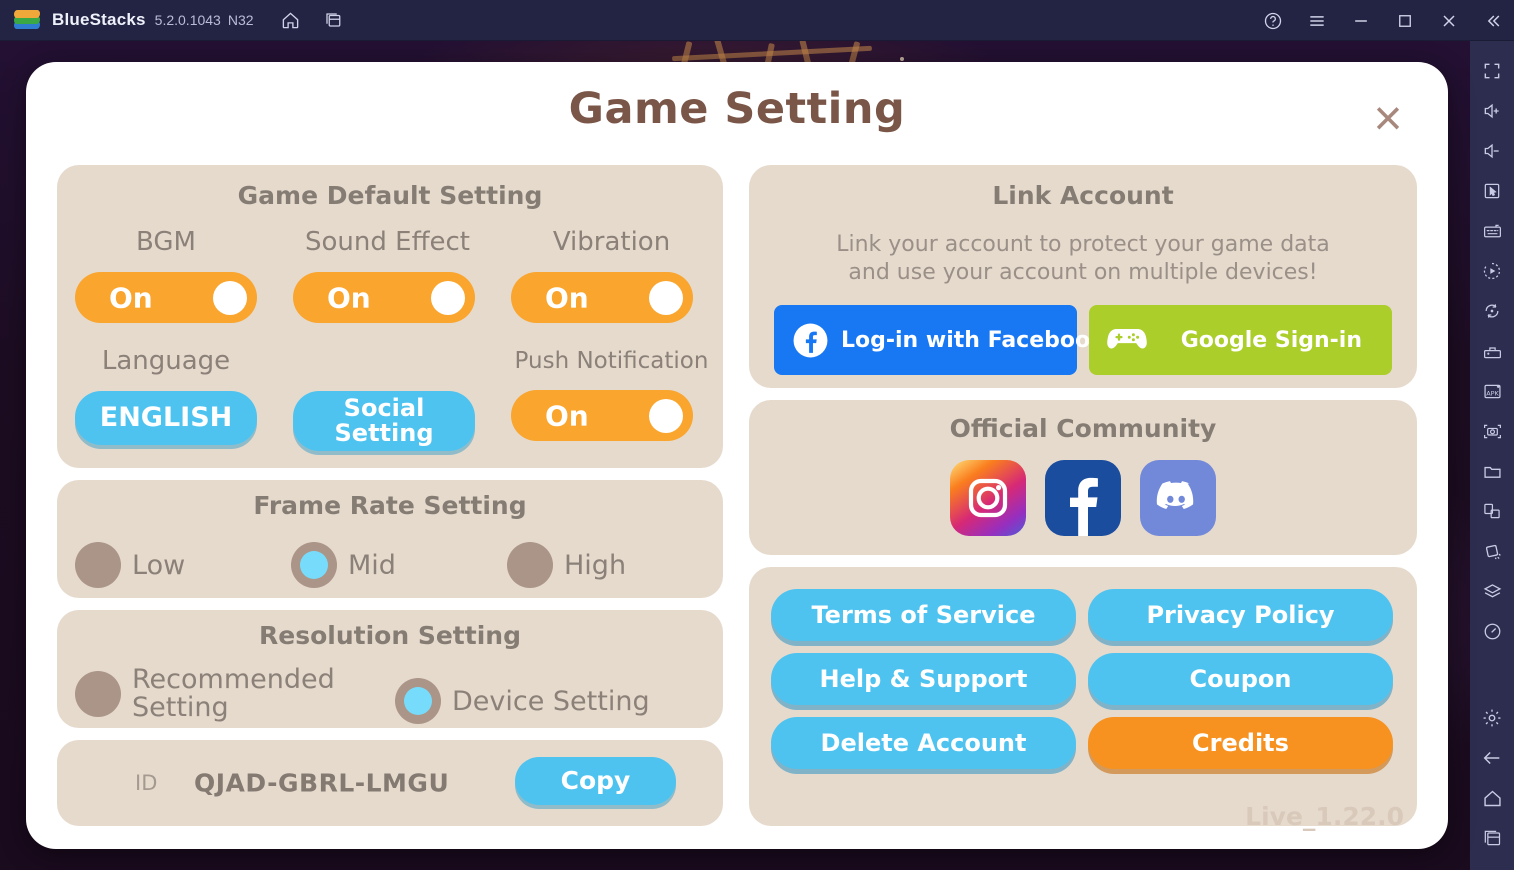 The image size is (1514, 870). I want to click on google-signin-button: Google Sign-in, so click(1240, 340).